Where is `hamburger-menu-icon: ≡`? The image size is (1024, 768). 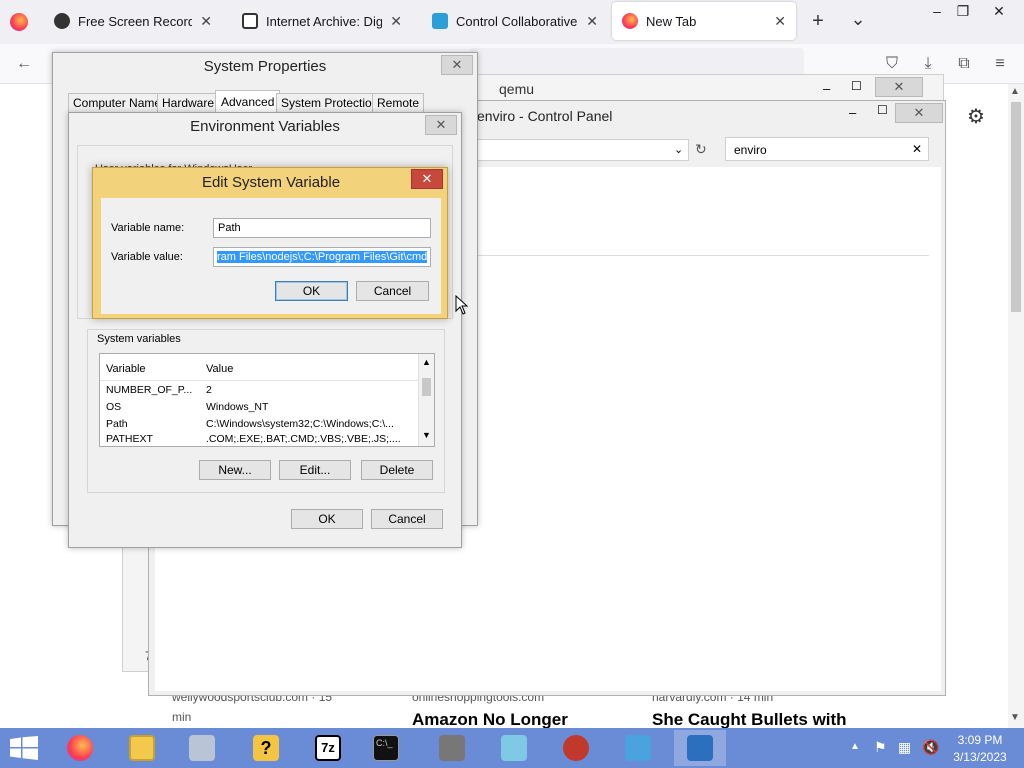 hamburger-menu-icon: ≡ is located at coordinates (1000, 64).